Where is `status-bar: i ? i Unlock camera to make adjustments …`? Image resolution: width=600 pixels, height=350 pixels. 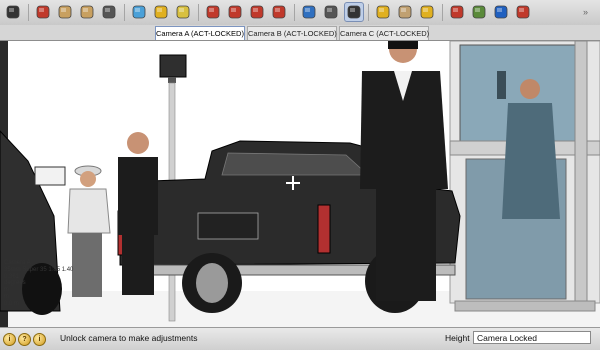 status-bar: i ? i Unlock camera to make adjustments … is located at coordinates (300, 338).